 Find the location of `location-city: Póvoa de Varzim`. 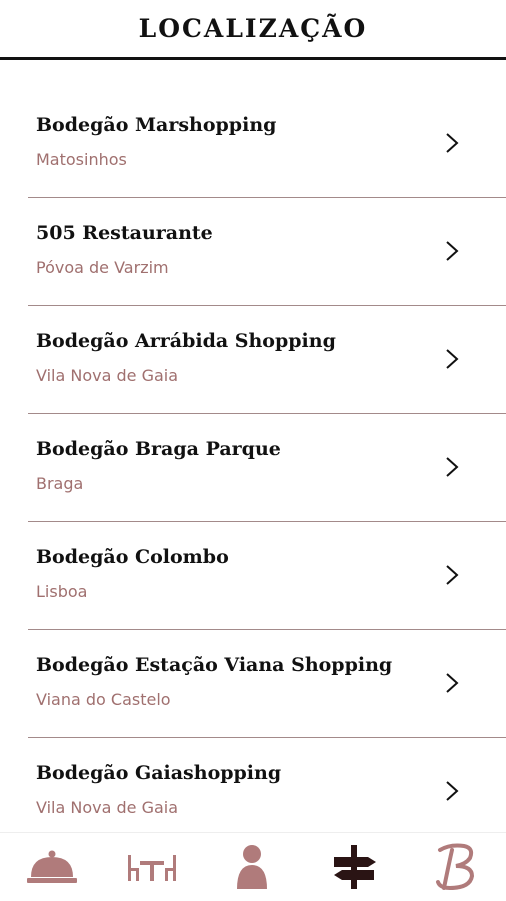

location-city: Póvoa de Varzim is located at coordinates (102, 267).